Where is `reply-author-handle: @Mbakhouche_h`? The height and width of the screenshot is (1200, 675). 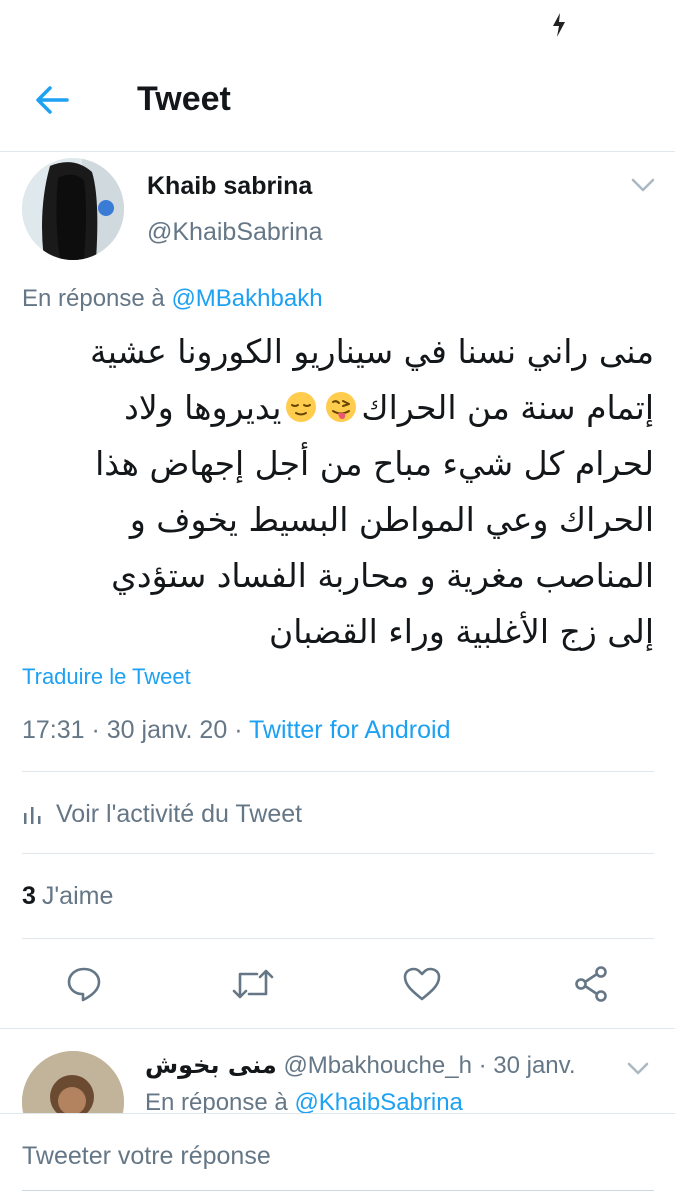
reply-author-handle: @Mbakhouche_h is located at coordinates (377, 1065).